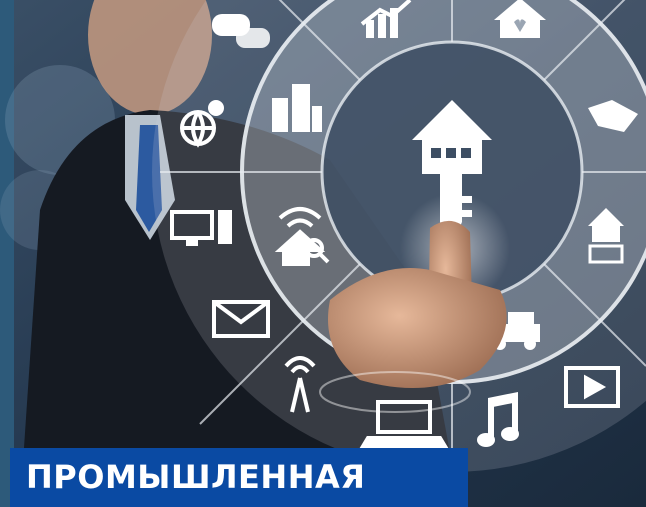 This screenshot has width=646, height=507. I want to click on caption-banner: ПРОМЫШЛЕННАЯ, so click(239, 477).